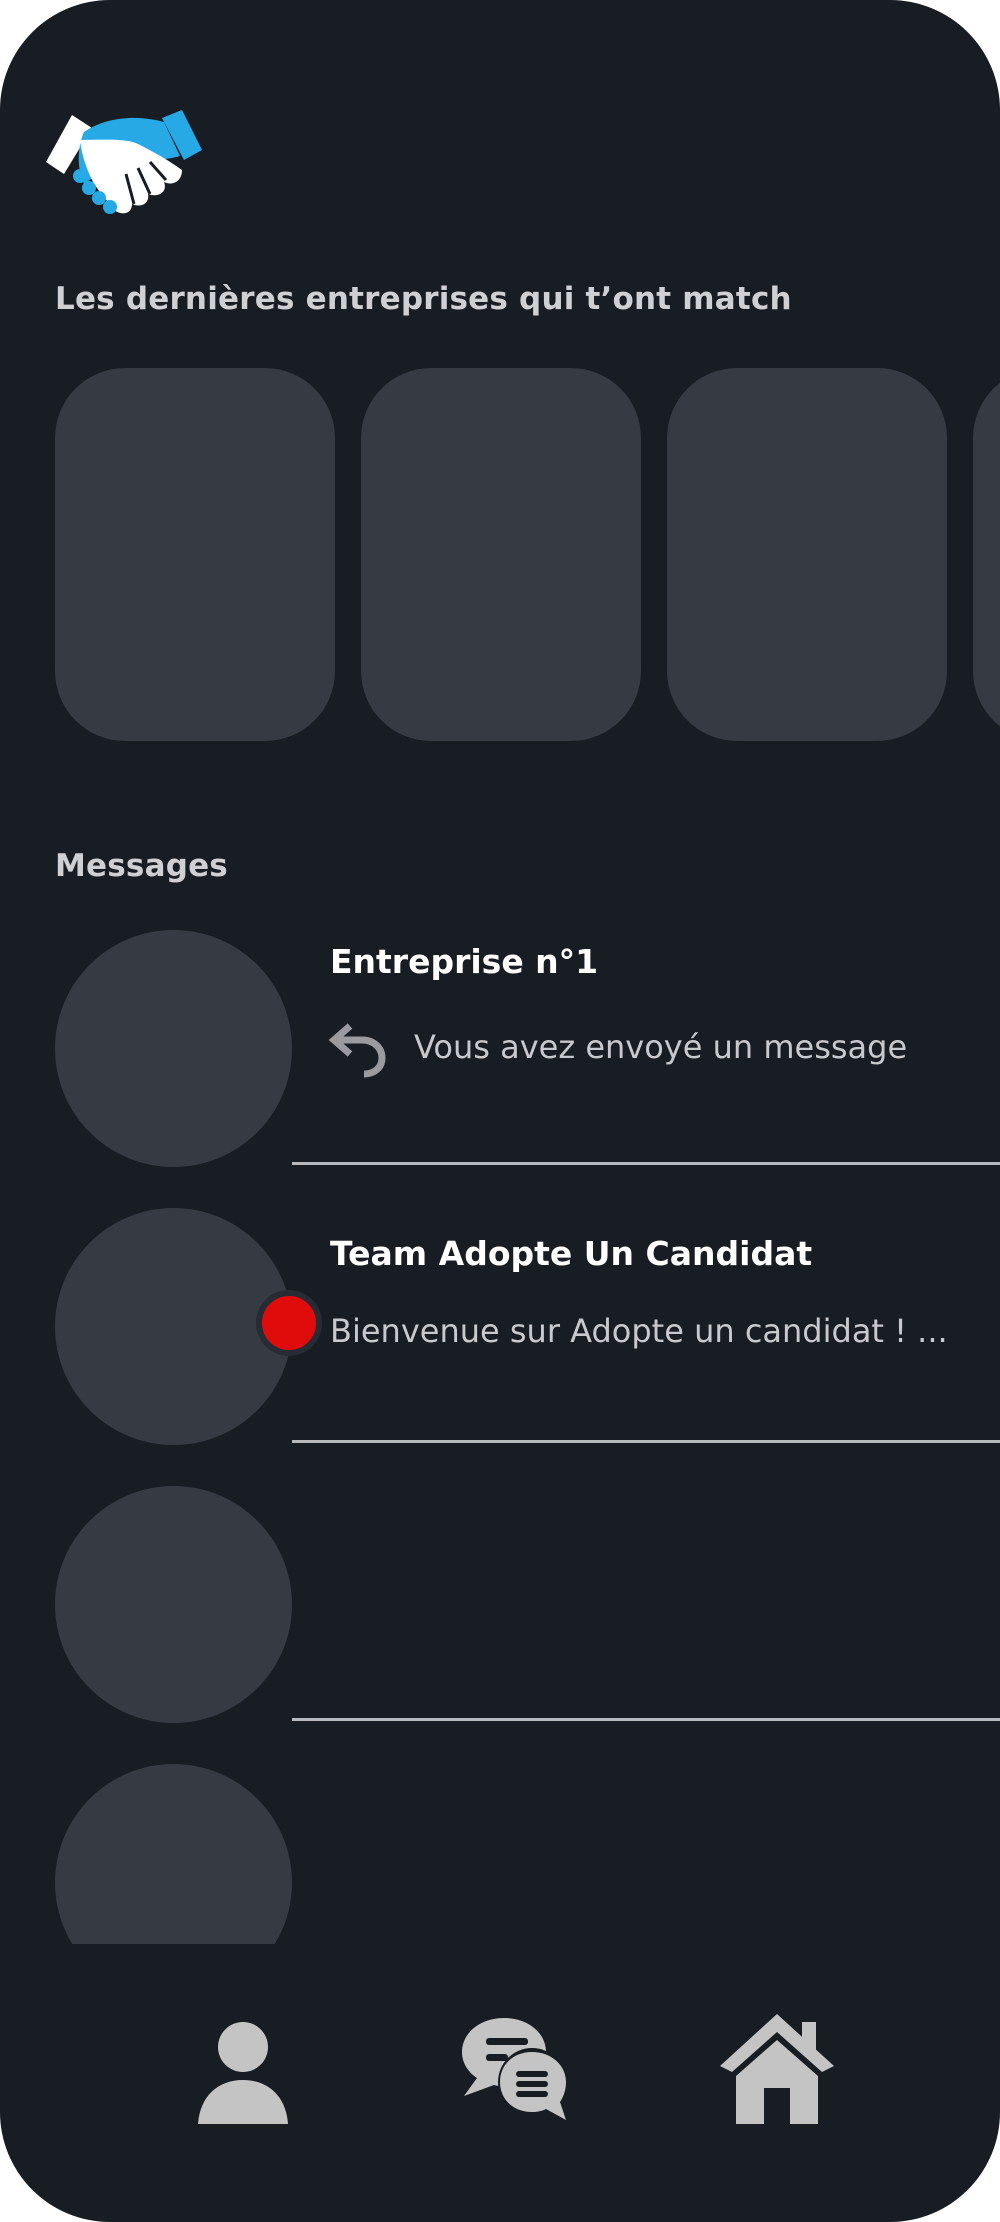 Image resolution: width=1000 pixels, height=2222 pixels. What do you see at coordinates (571, 1253) in the screenshot?
I see `conversation-name: Team Adopte Un Candidat` at bounding box center [571, 1253].